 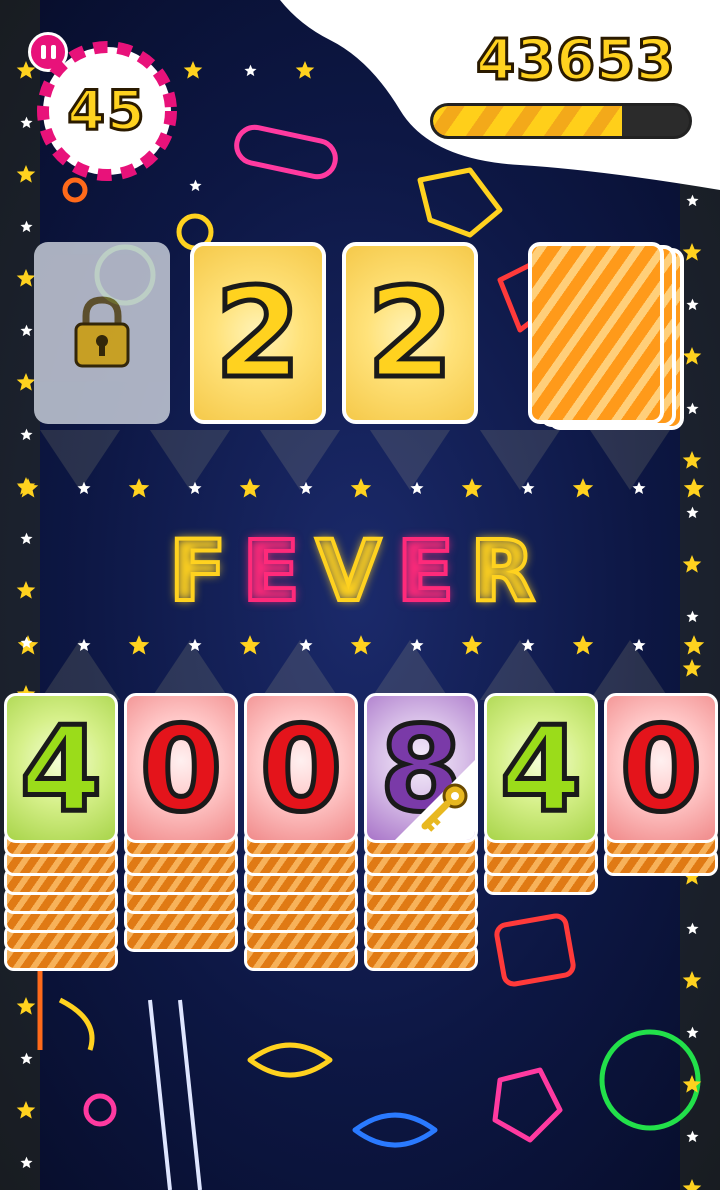 I want to click on key-icon, so click(x=435, y=800).